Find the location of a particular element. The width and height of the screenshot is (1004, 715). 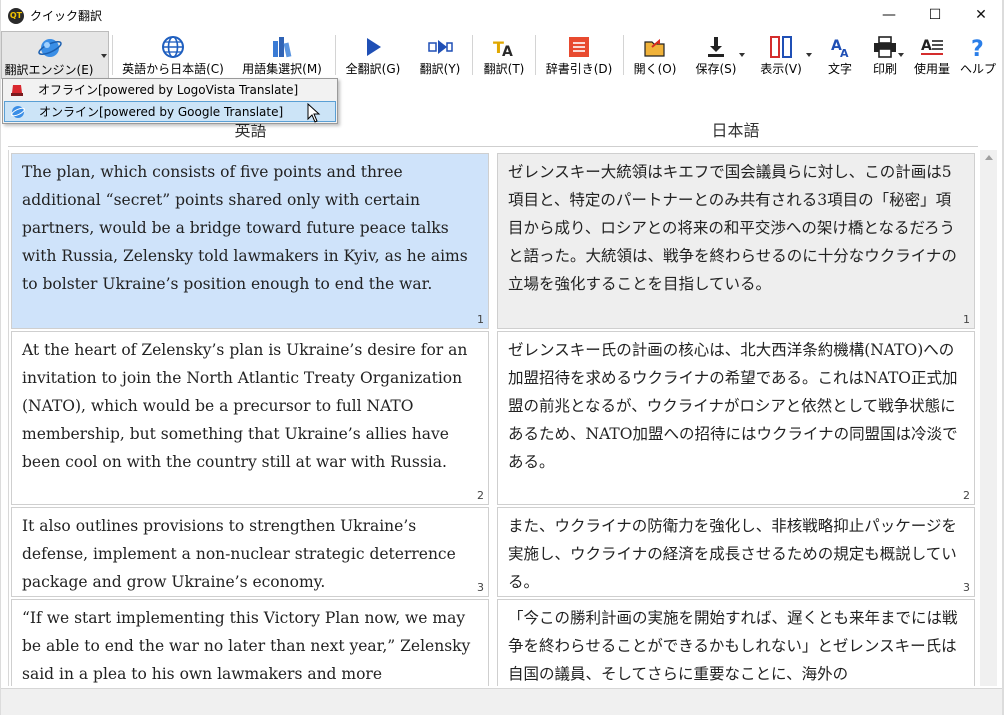

translation-engine-button: 翻訳エンジン(E) is located at coordinates (55, 55).